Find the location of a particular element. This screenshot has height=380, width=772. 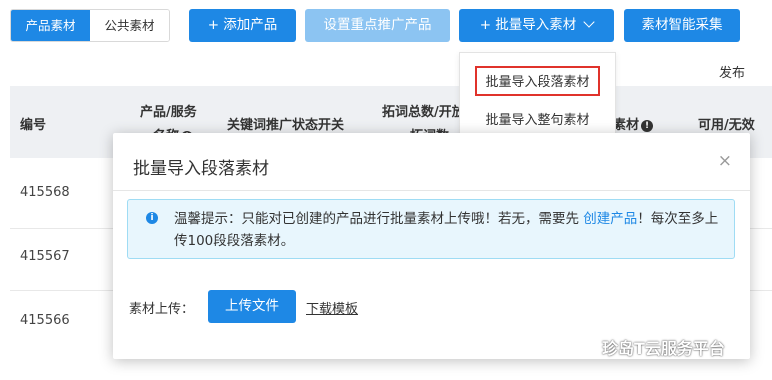

col-material-header: 素材! is located at coordinates (633, 123).